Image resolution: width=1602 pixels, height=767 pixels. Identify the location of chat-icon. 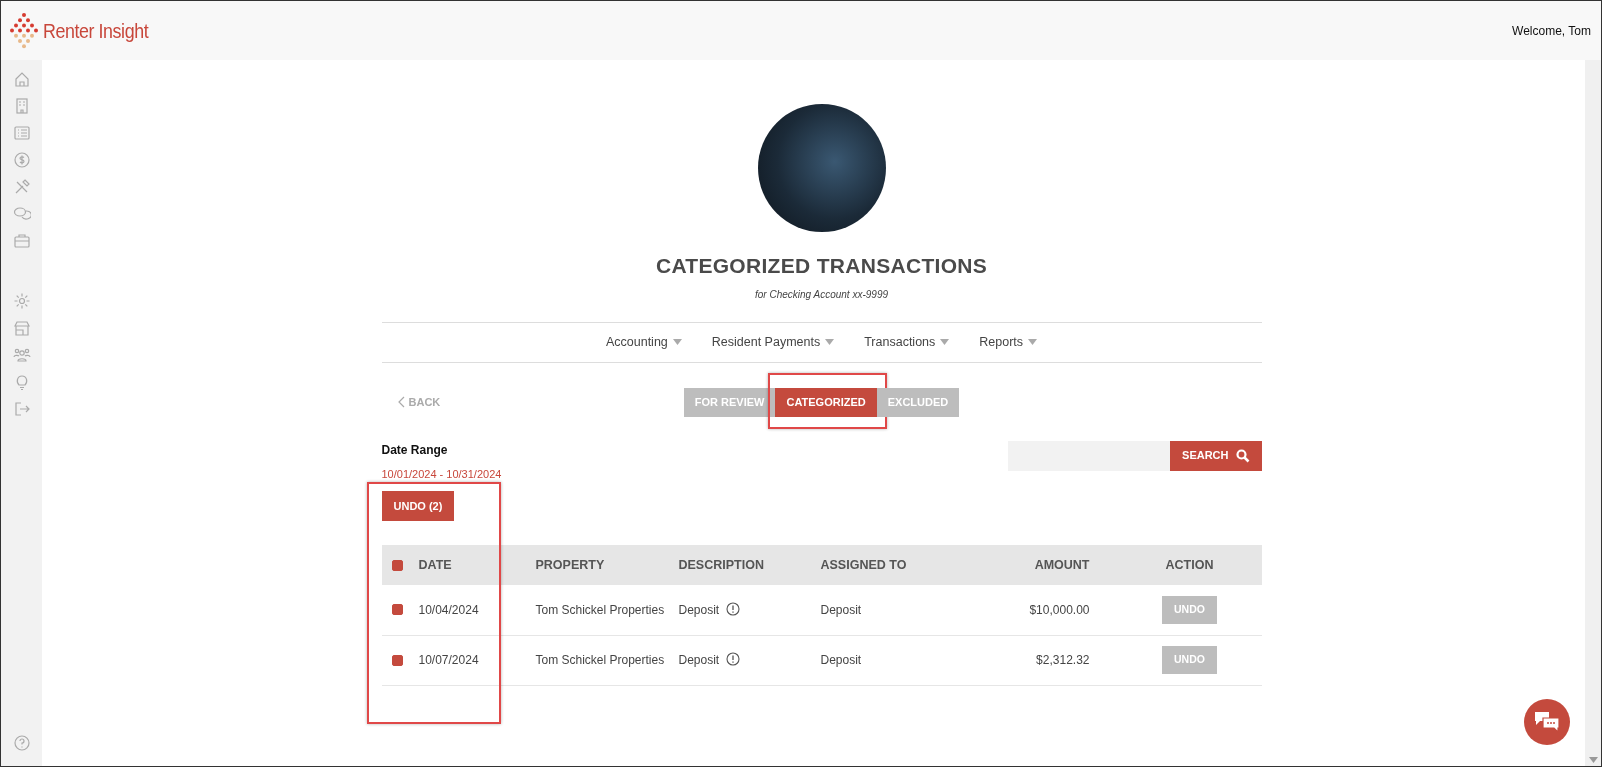
(21, 214).